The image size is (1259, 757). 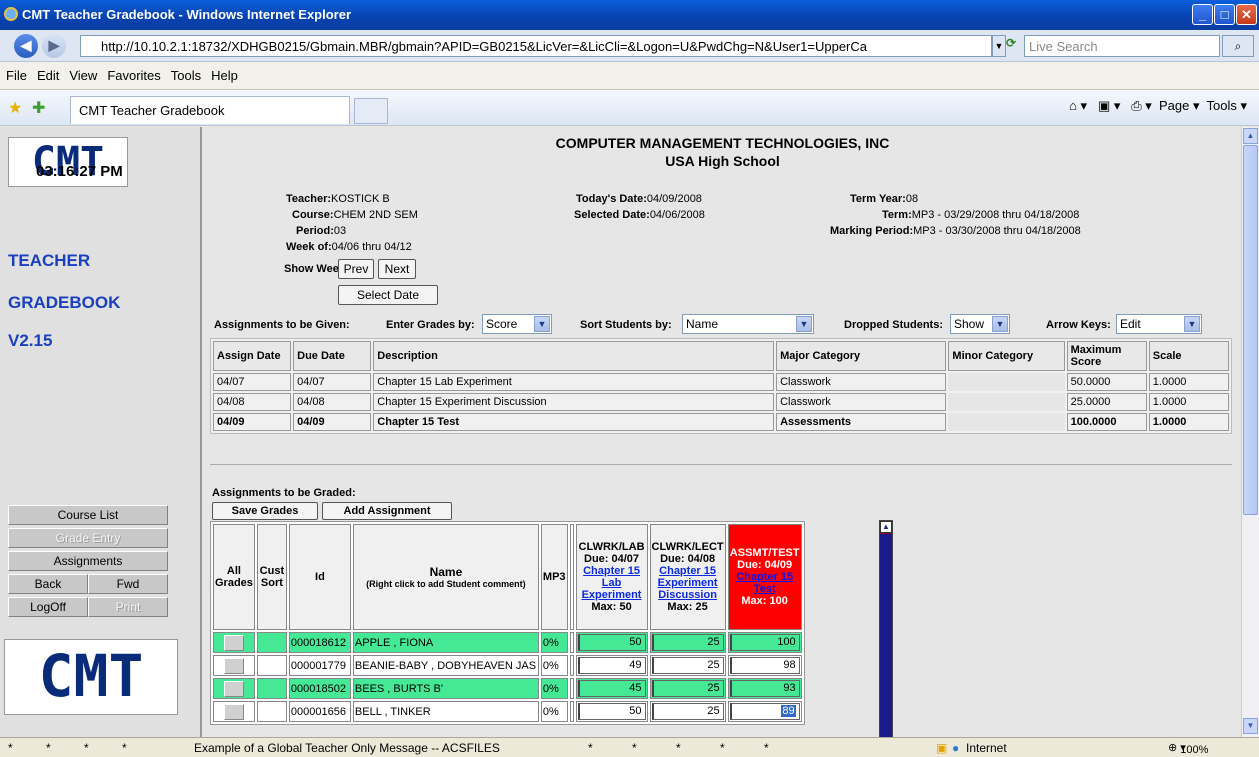 I want to click on menu-file: File, so click(x=15, y=72).